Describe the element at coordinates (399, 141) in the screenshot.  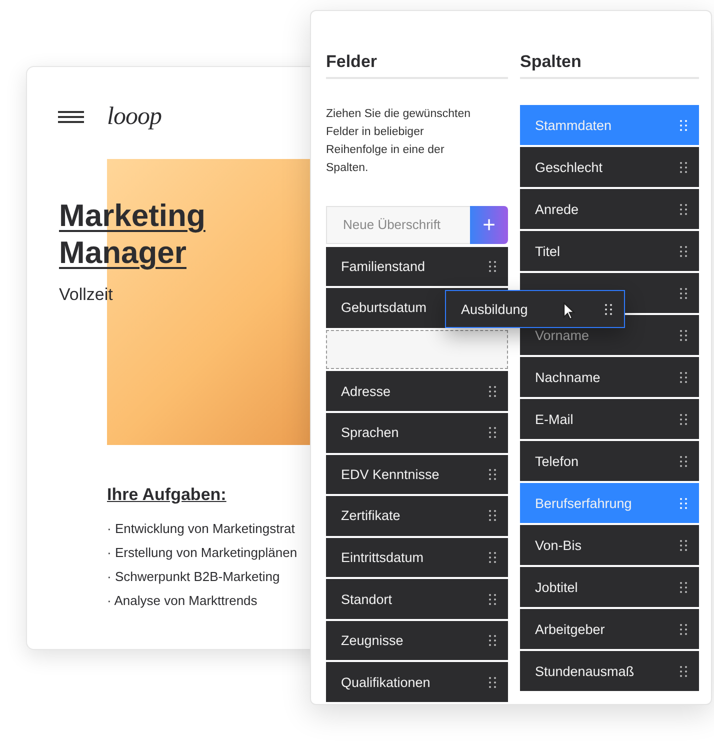
I see `instruction-text: Ziehen Sie die gewünschten Felder in beliebiger Reihenfolge in eine der Spalten.` at that location.